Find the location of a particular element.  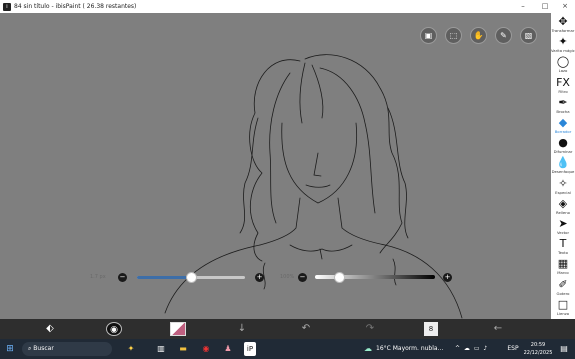

blur-icon: 💧 is located at coordinates (563, 163).